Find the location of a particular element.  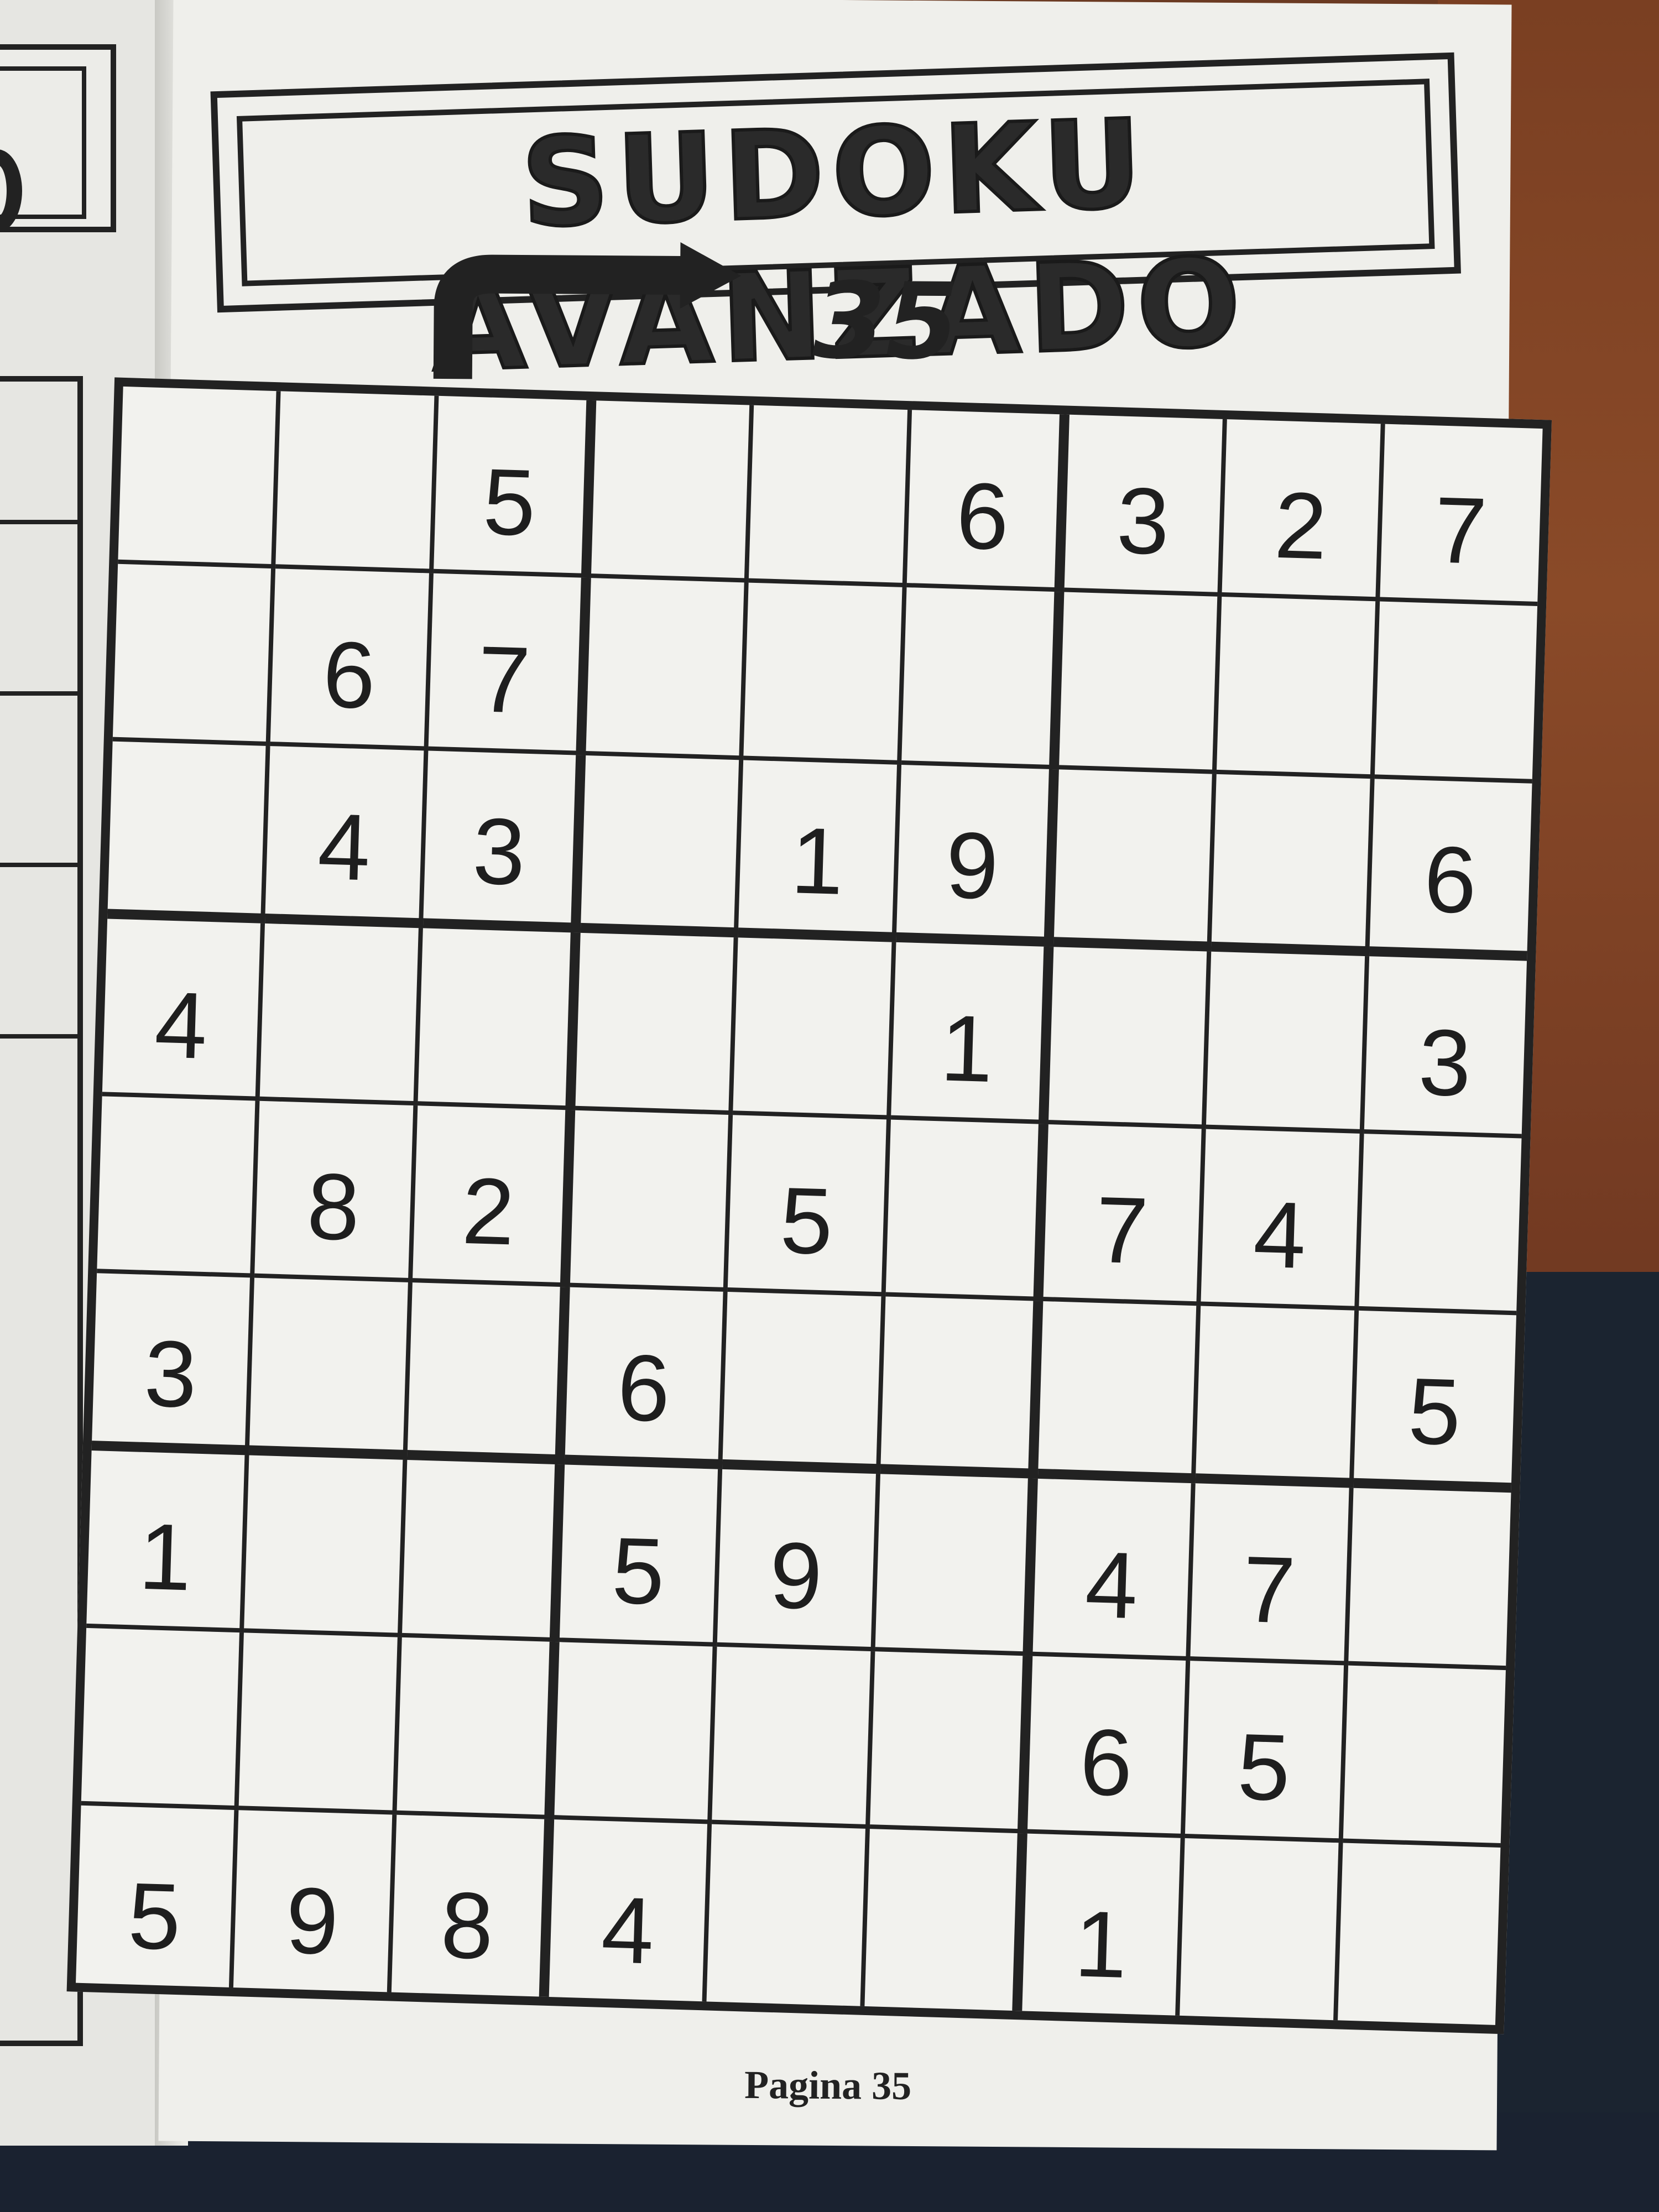

page-footer: Pagina 35 is located at coordinates (828, 2085).